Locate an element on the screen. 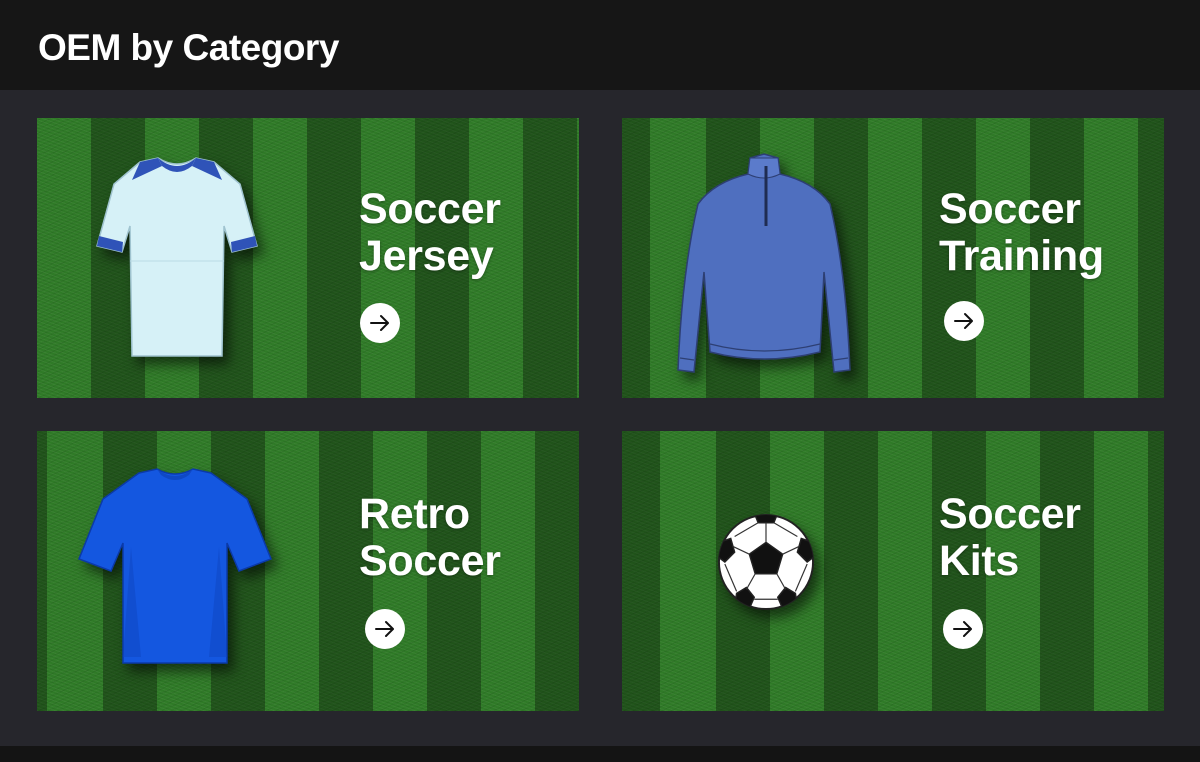 This screenshot has width=1200, height=762. card-title-line2: Training is located at coordinates (1021, 256).